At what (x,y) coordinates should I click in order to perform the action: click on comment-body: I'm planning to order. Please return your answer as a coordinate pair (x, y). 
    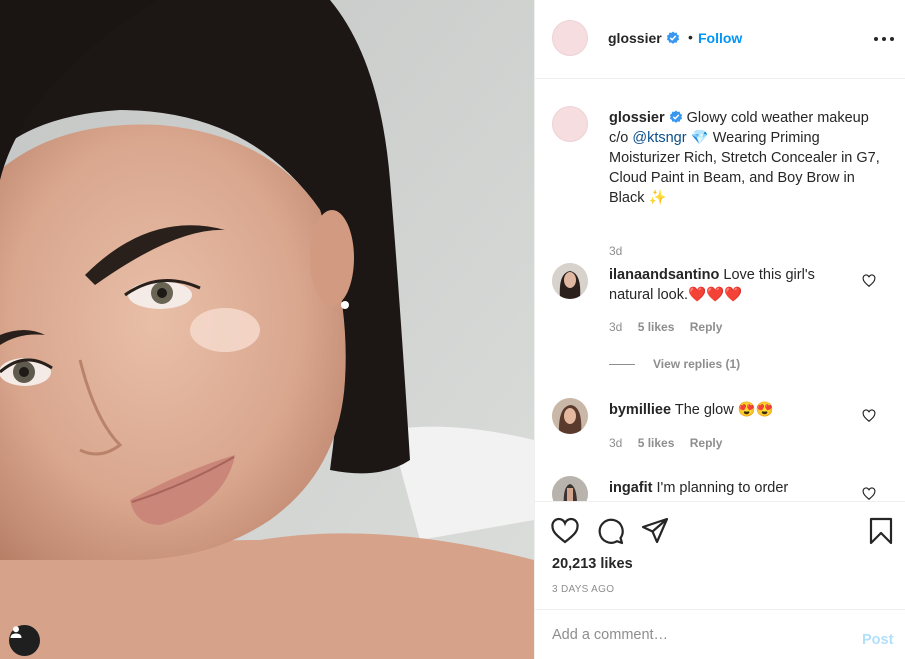
    Looking at the image, I should click on (722, 488).